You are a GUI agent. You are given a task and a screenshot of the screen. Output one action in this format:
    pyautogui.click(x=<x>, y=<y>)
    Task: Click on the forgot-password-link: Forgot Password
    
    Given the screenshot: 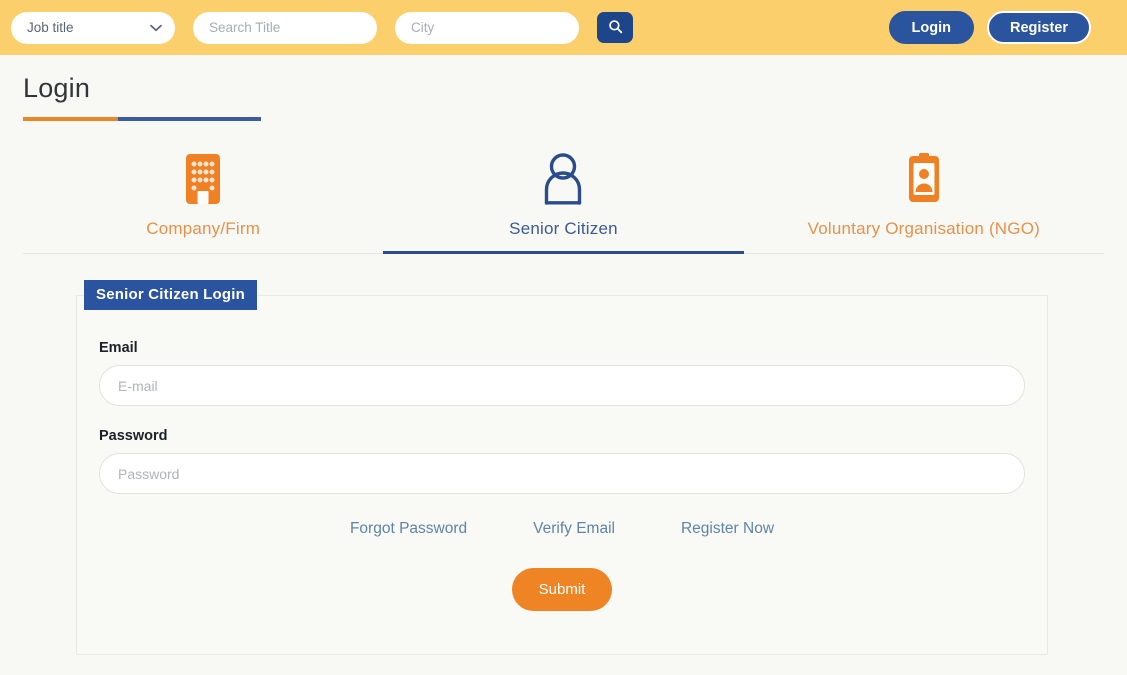 What is the action you would take?
    pyautogui.click(x=408, y=529)
    